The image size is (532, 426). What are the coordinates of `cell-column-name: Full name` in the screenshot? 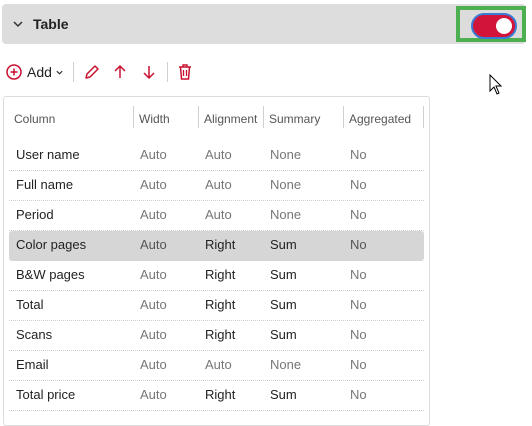 It's located at (45, 184).